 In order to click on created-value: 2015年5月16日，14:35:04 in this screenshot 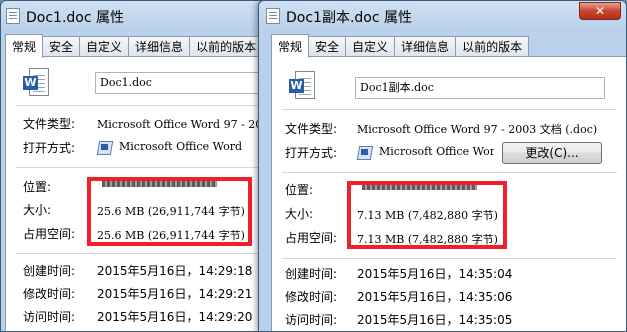, I will do `click(435, 274)`.